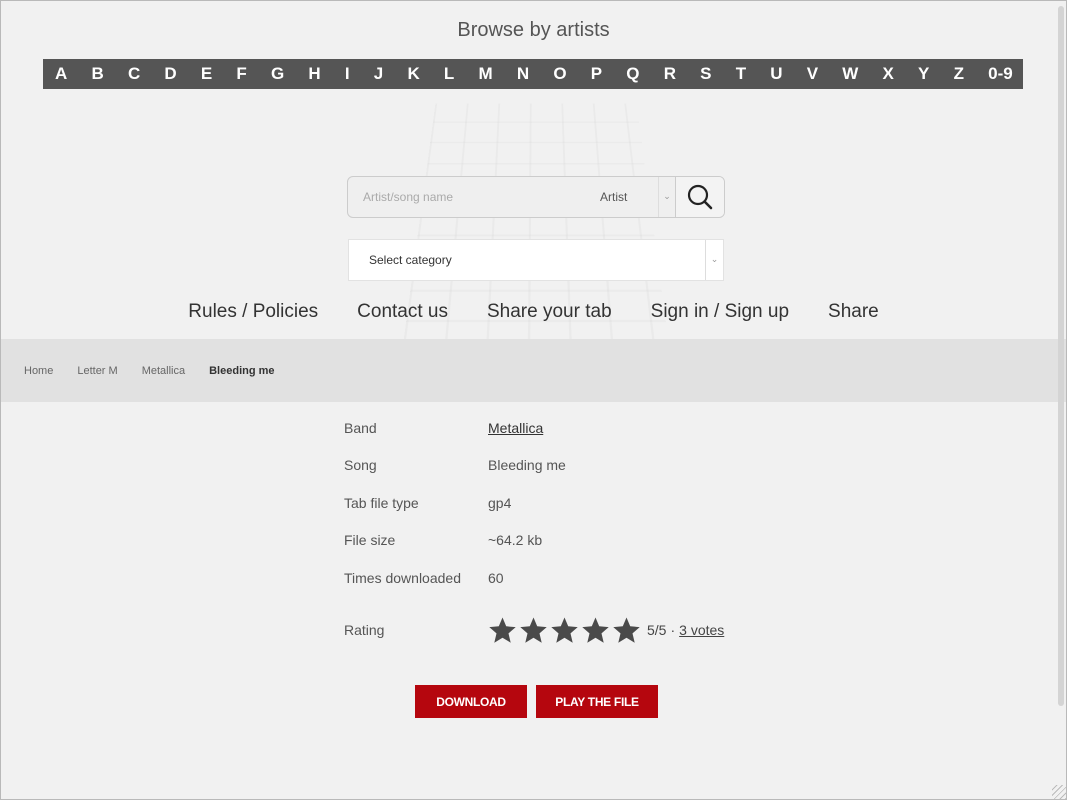 Image resolution: width=1067 pixels, height=800 pixels. Describe the element at coordinates (533, 30) in the screenshot. I see `browse-title: Browse by artists` at that location.